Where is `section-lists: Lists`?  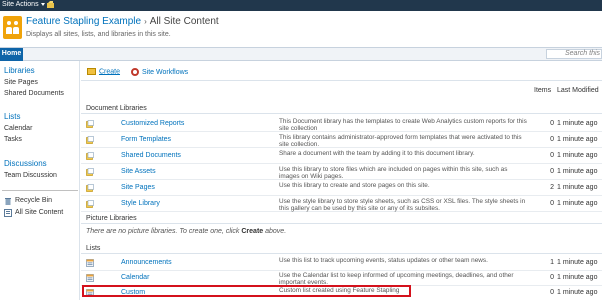 section-lists: Lists is located at coordinates (341, 249).